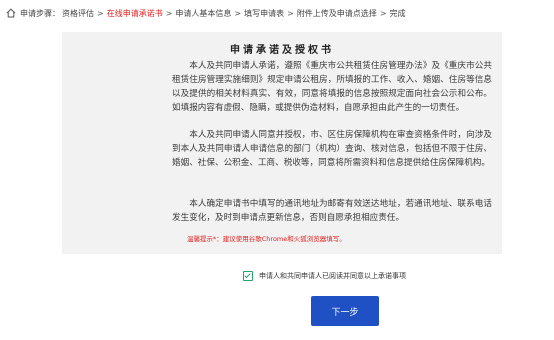  What do you see at coordinates (332, 276) in the screenshot?
I see `agreement-label: 申请人和共同申请人已阅读并同意以上承诺事项` at bounding box center [332, 276].